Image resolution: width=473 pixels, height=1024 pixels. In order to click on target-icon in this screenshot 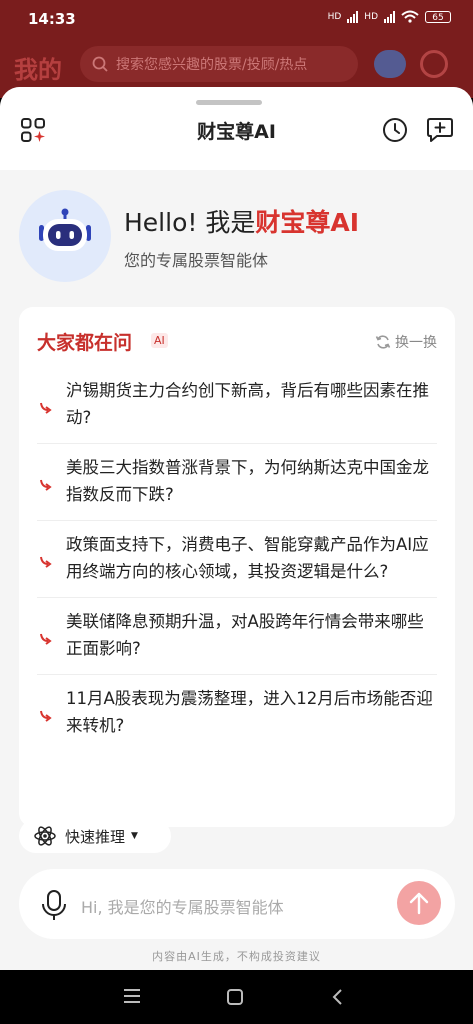, I will do `click(434, 64)`.